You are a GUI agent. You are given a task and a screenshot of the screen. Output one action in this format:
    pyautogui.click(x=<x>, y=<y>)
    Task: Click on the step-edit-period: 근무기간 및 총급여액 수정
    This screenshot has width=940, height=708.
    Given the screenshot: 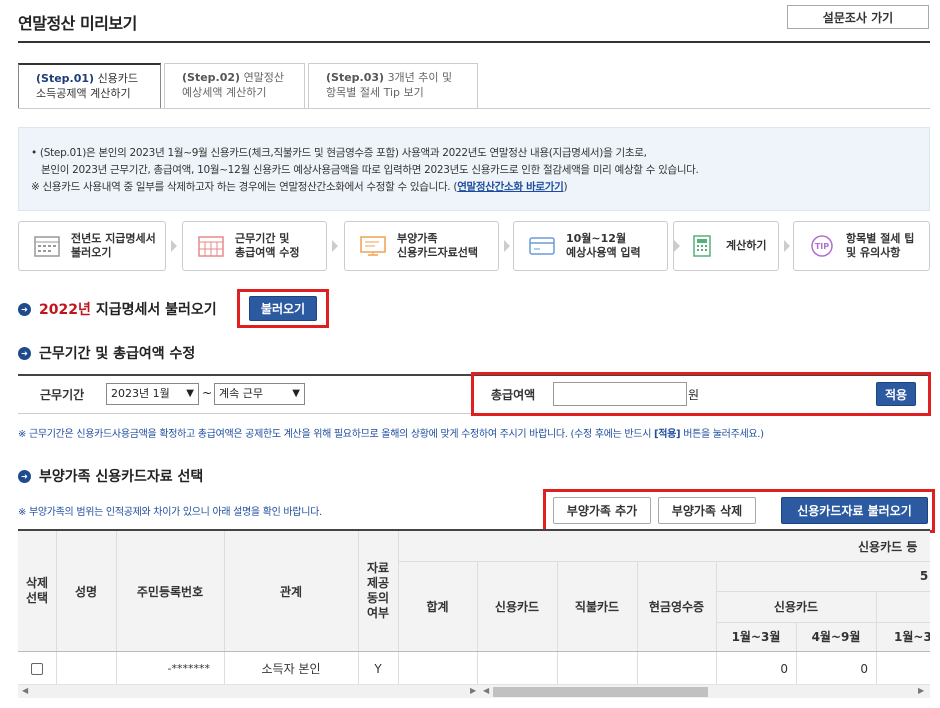 What is the action you would take?
    pyautogui.click(x=254, y=246)
    